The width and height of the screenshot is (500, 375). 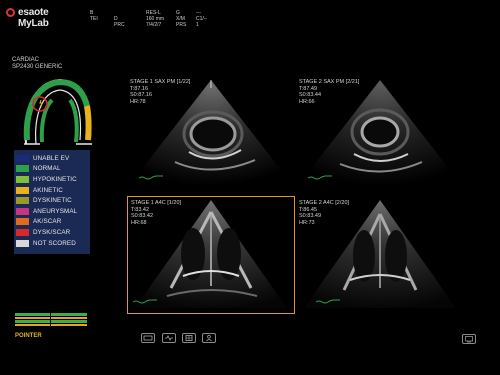 I want to click on legend-item: DYSK/SCAR, so click(x=52, y=232).